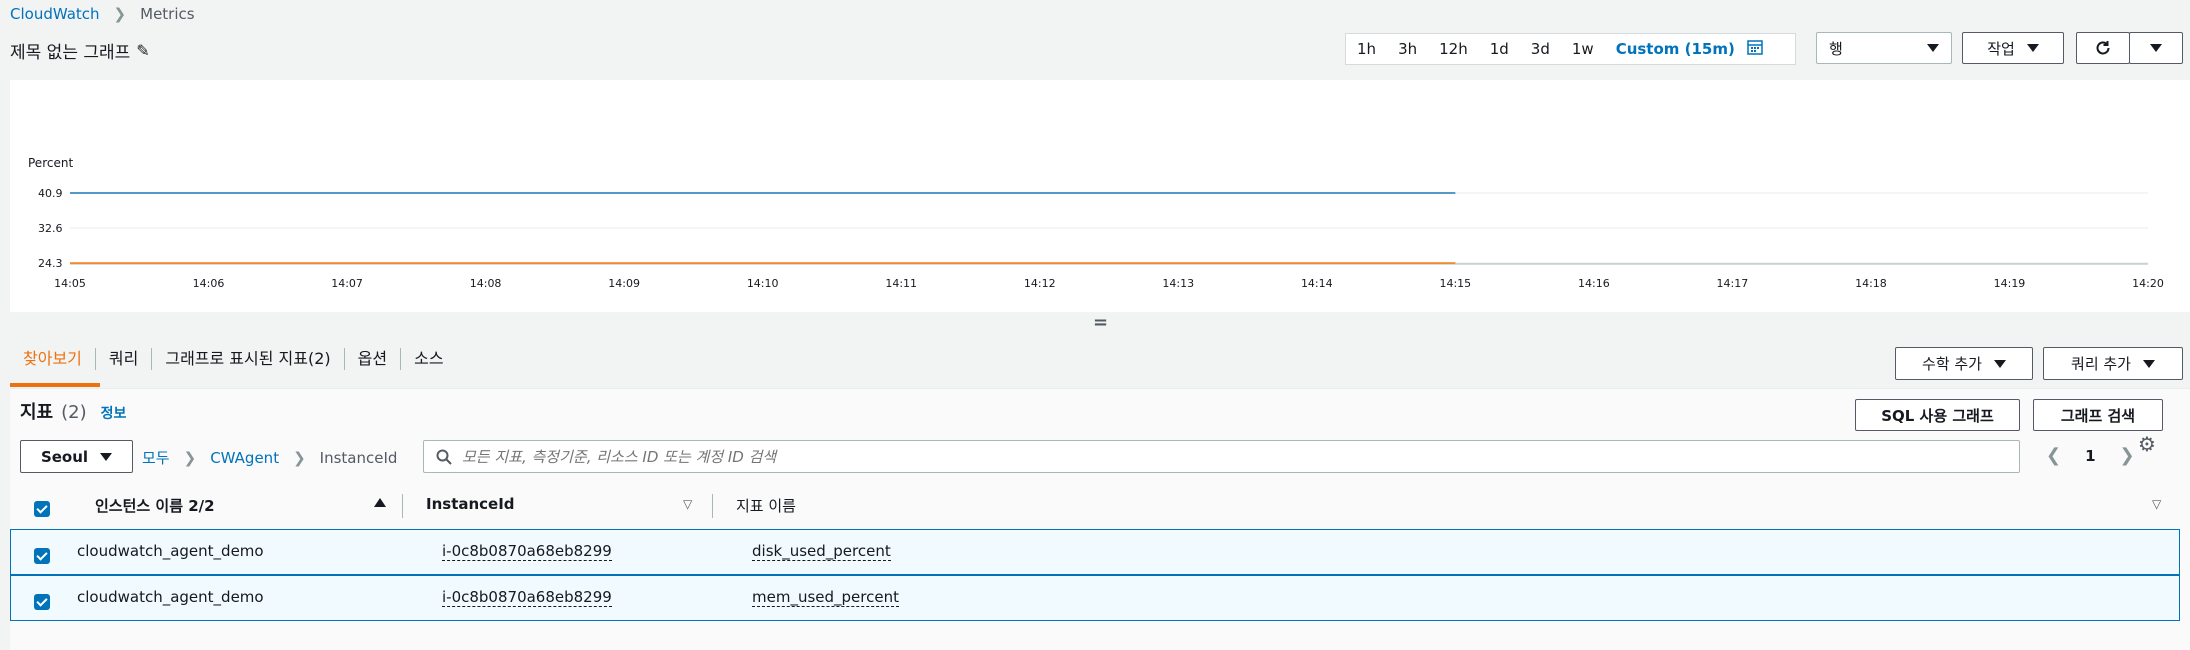 This screenshot has width=2190, height=650. I want to click on settings-gear-icon: ⚙, so click(2147, 444).